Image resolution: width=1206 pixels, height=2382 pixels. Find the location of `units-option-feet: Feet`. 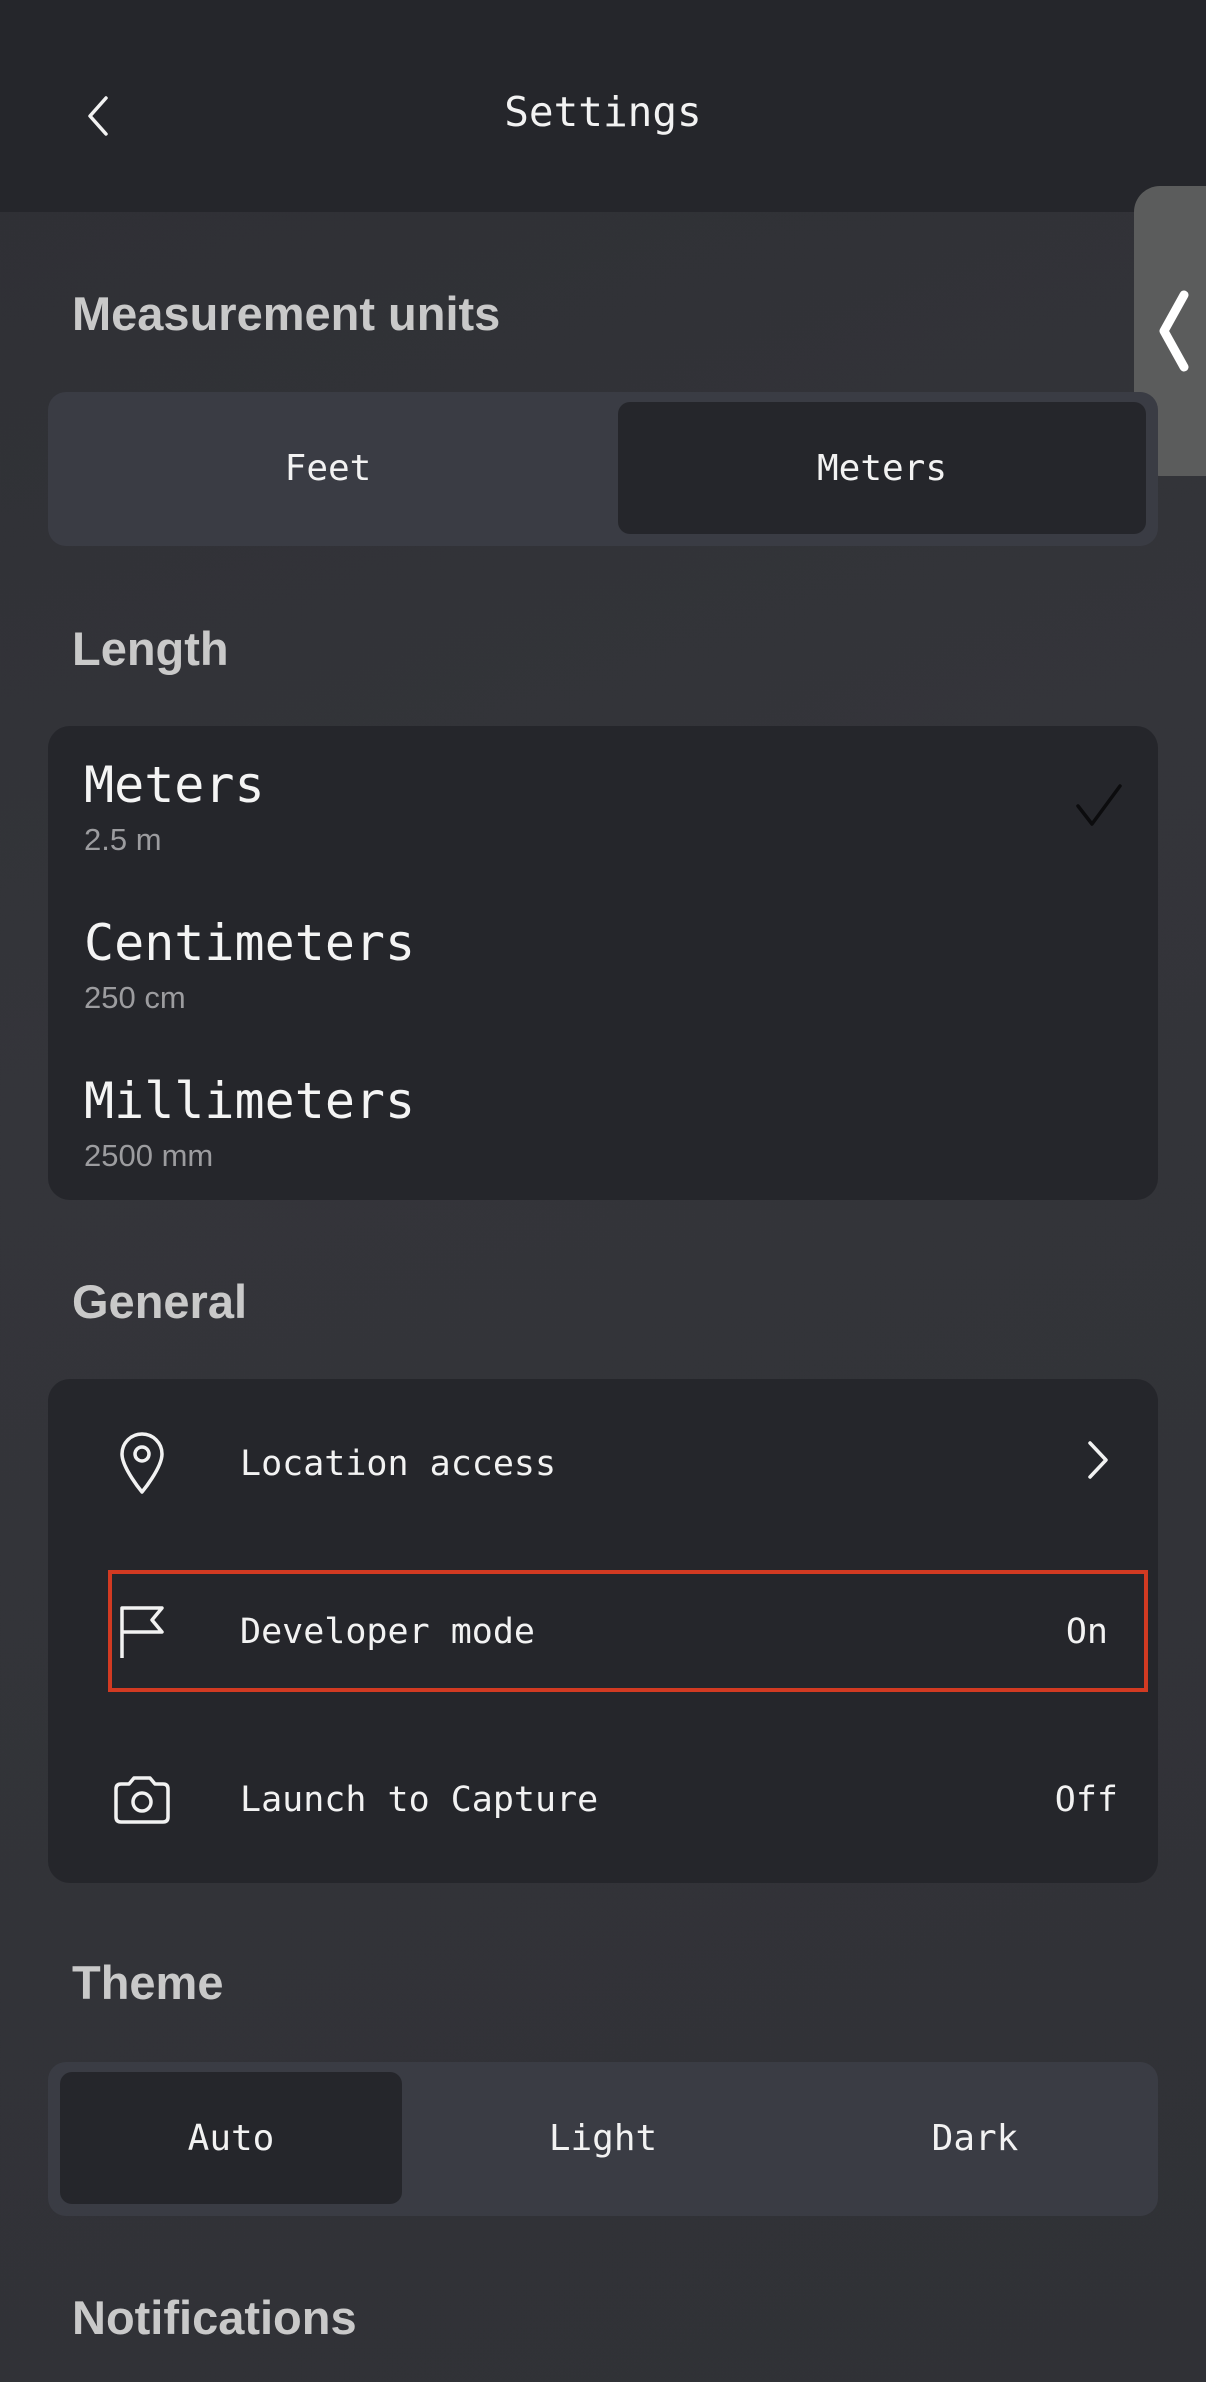

units-option-feet: Feet is located at coordinates (328, 468).